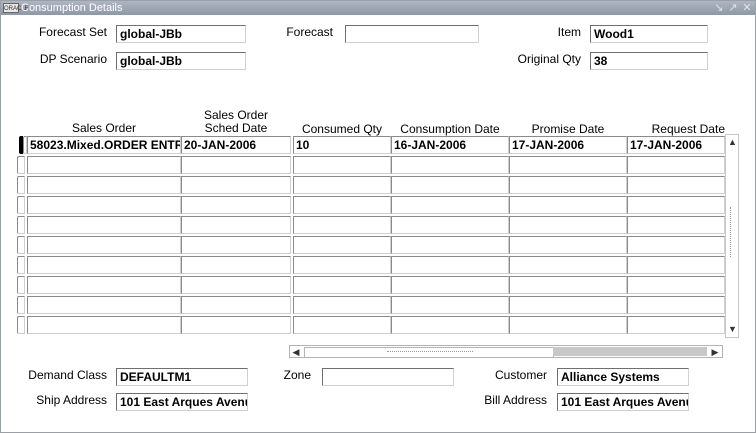 This screenshot has height=433, width=756. What do you see at coordinates (450, 145) in the screenshot?
I see `cell-consumption-date: 16-JAN-2006` at bounding box center [450, 145].